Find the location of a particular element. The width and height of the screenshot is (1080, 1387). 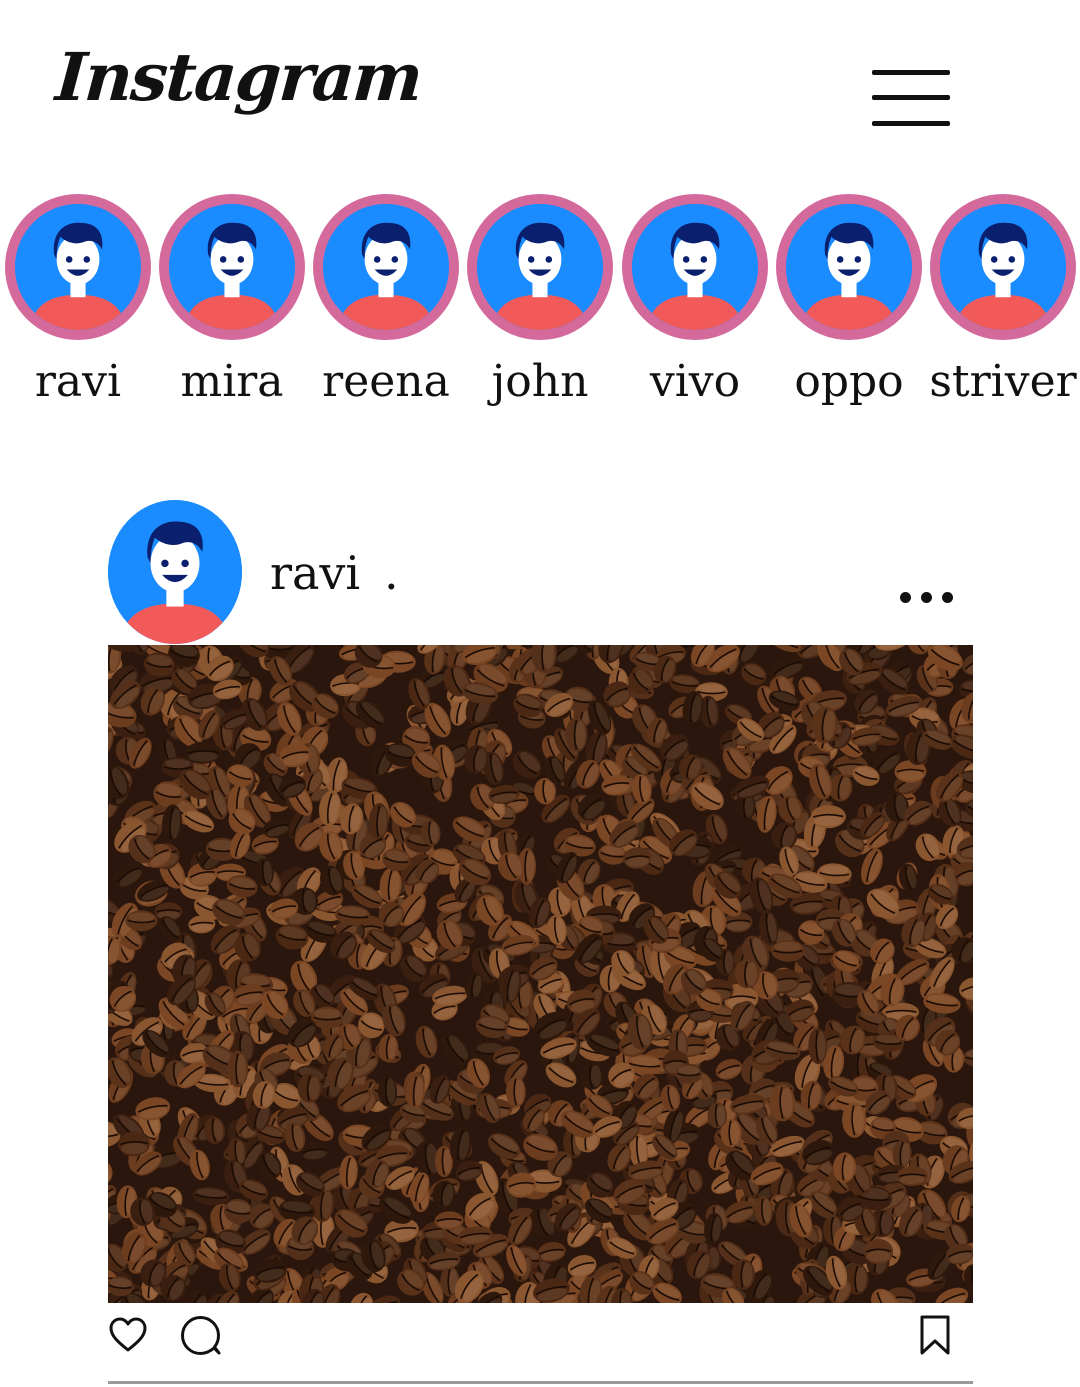

story-username: striver is located at coordinates (1003, 381).